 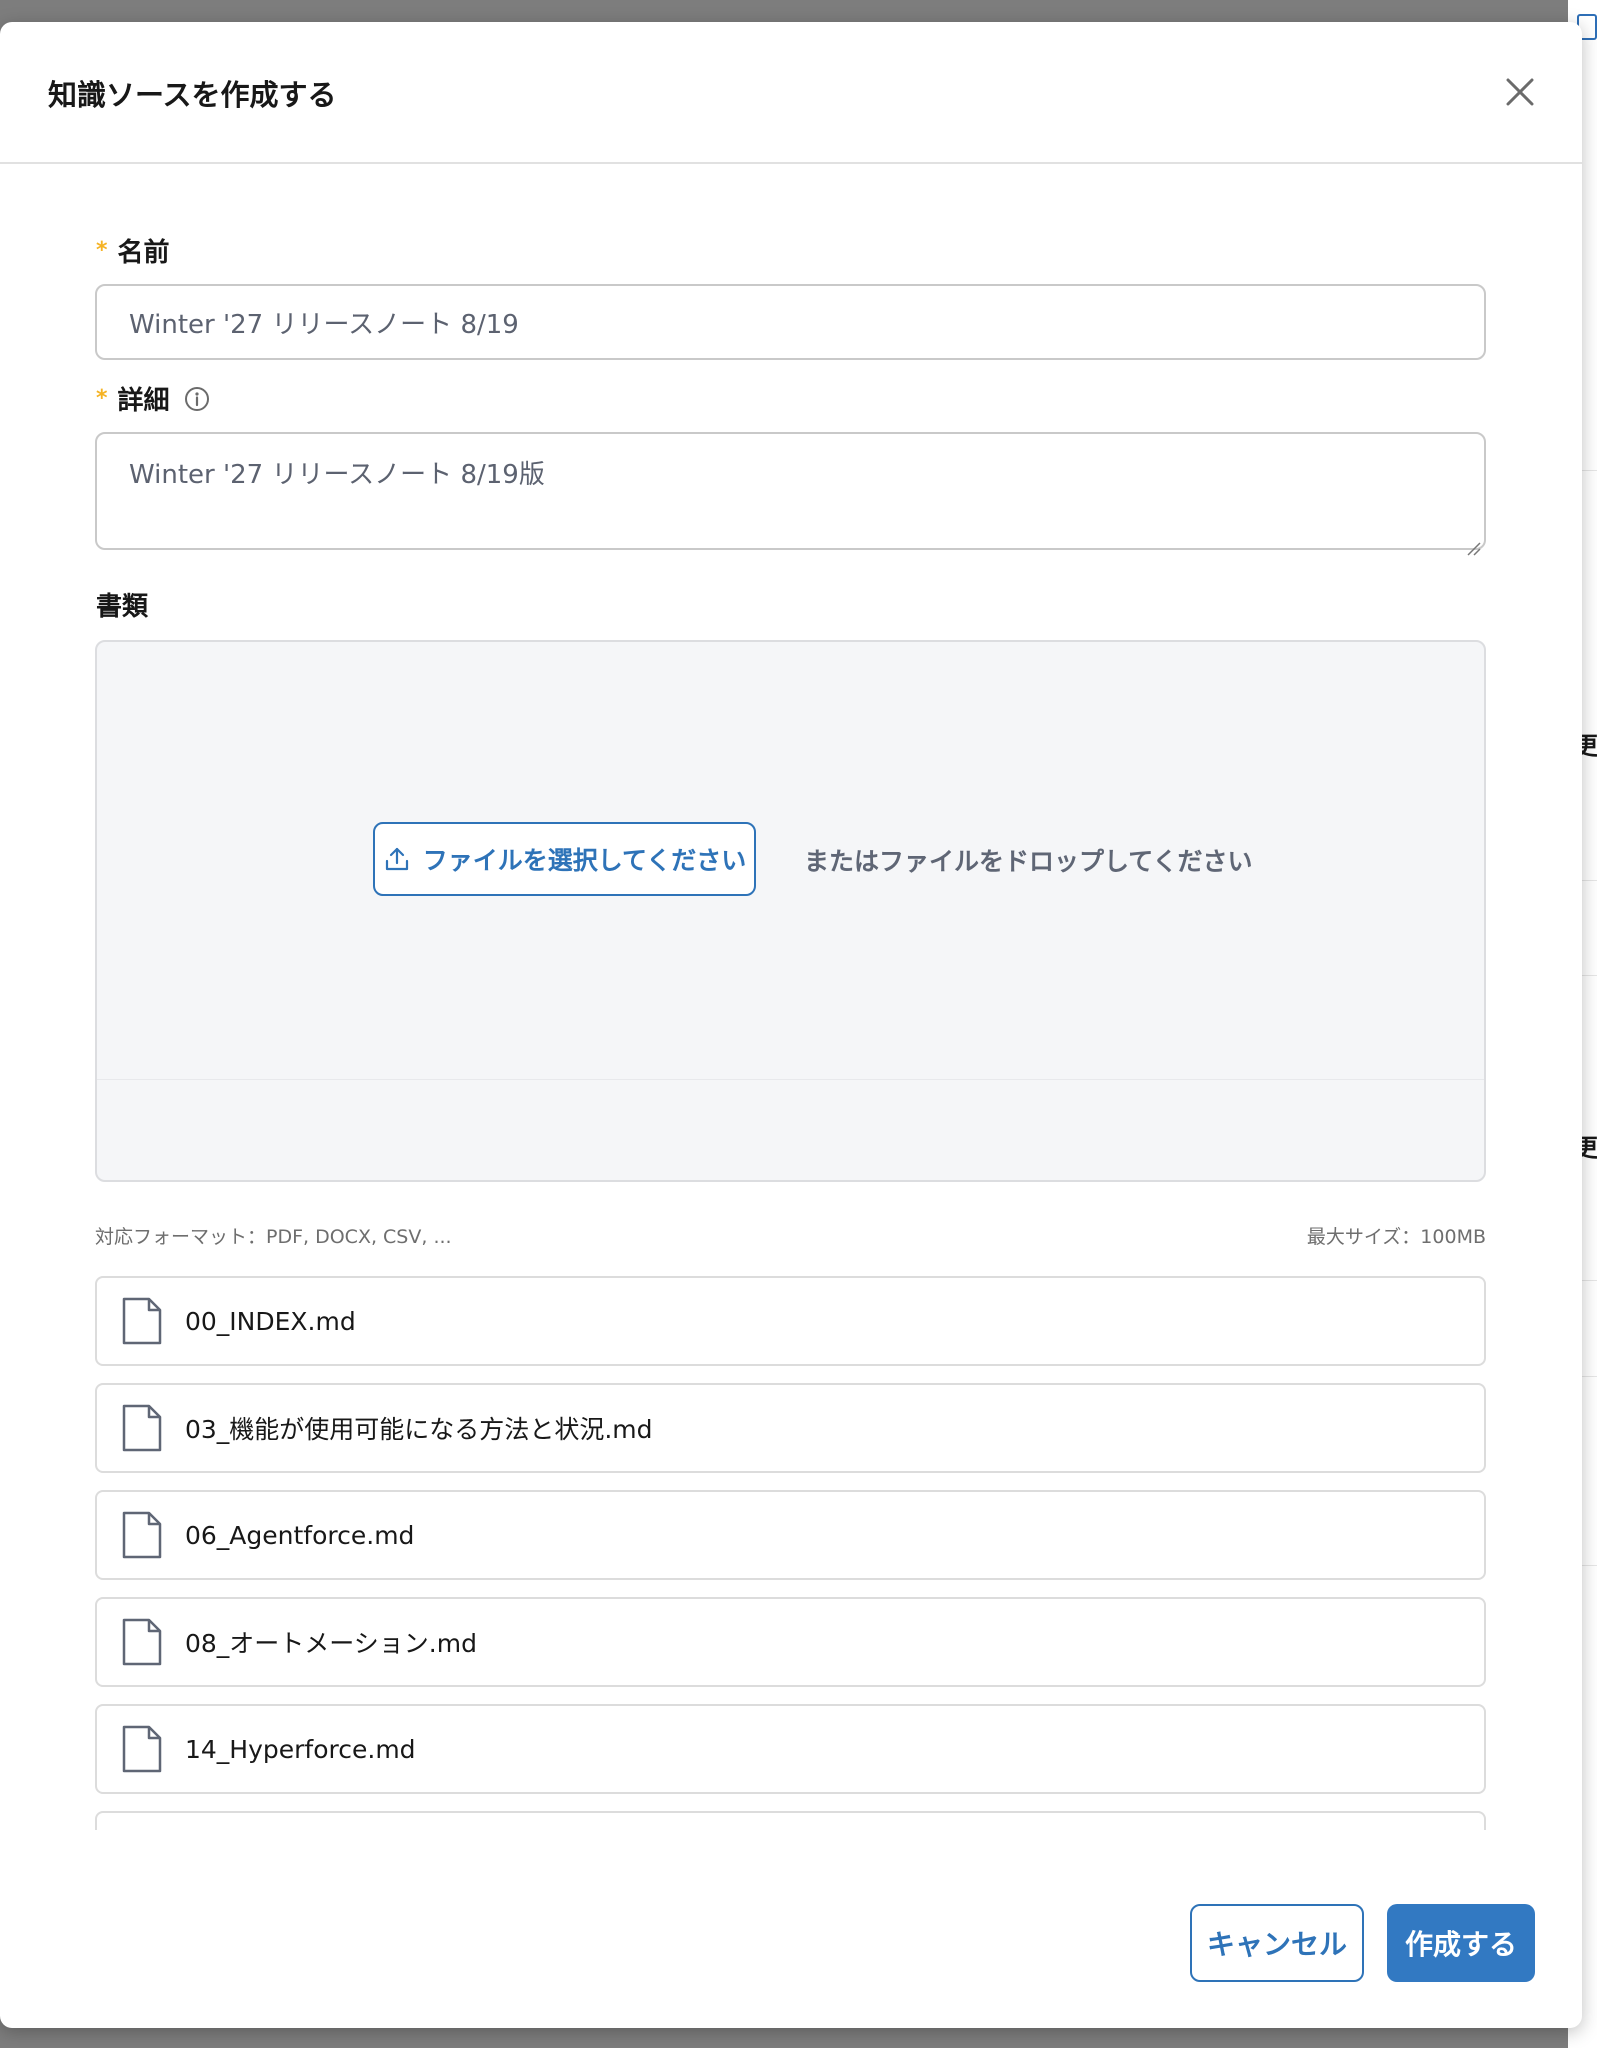 I want to click on select-file-label: ファイルを選択してください, so click(x=584, y=860).